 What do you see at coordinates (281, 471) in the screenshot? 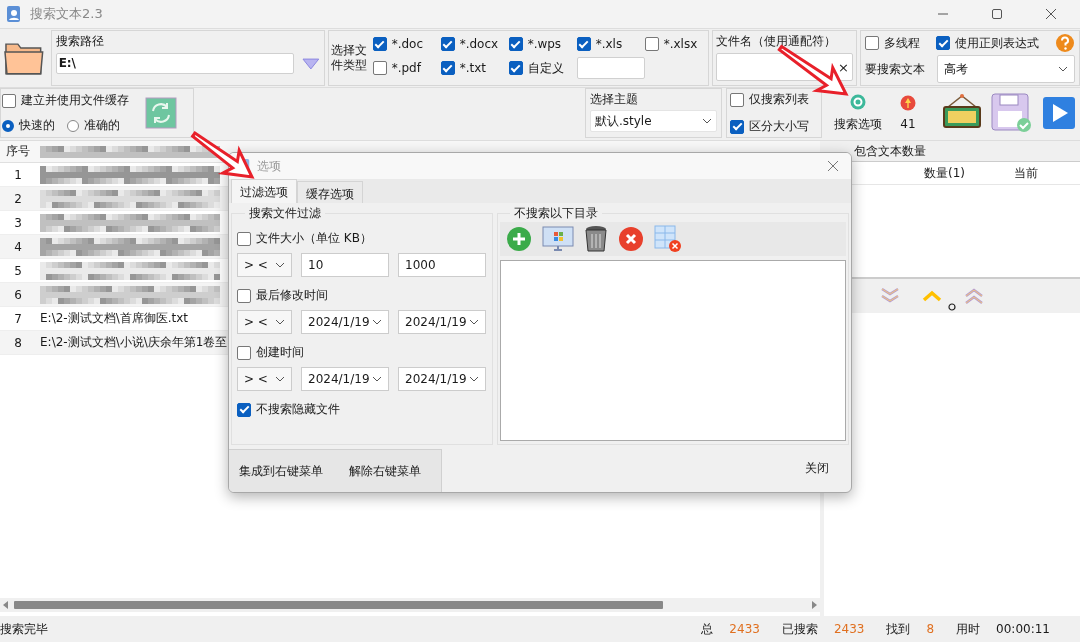
I see `menu-button: 集成到右键菜单` at bounding box center [281, 471].